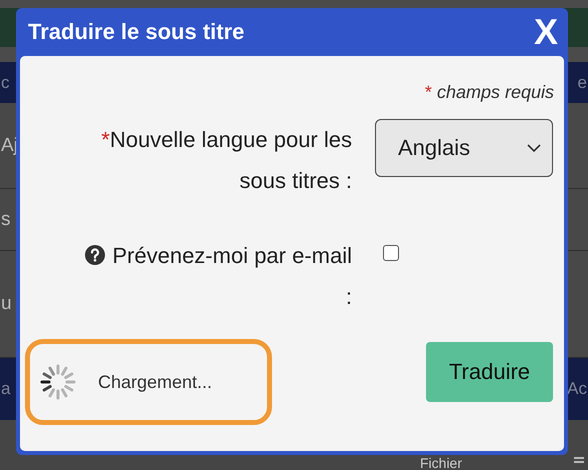  Describe the element at coordinates (5, 82) in the screenshot. I see `page-text: c` at that location.